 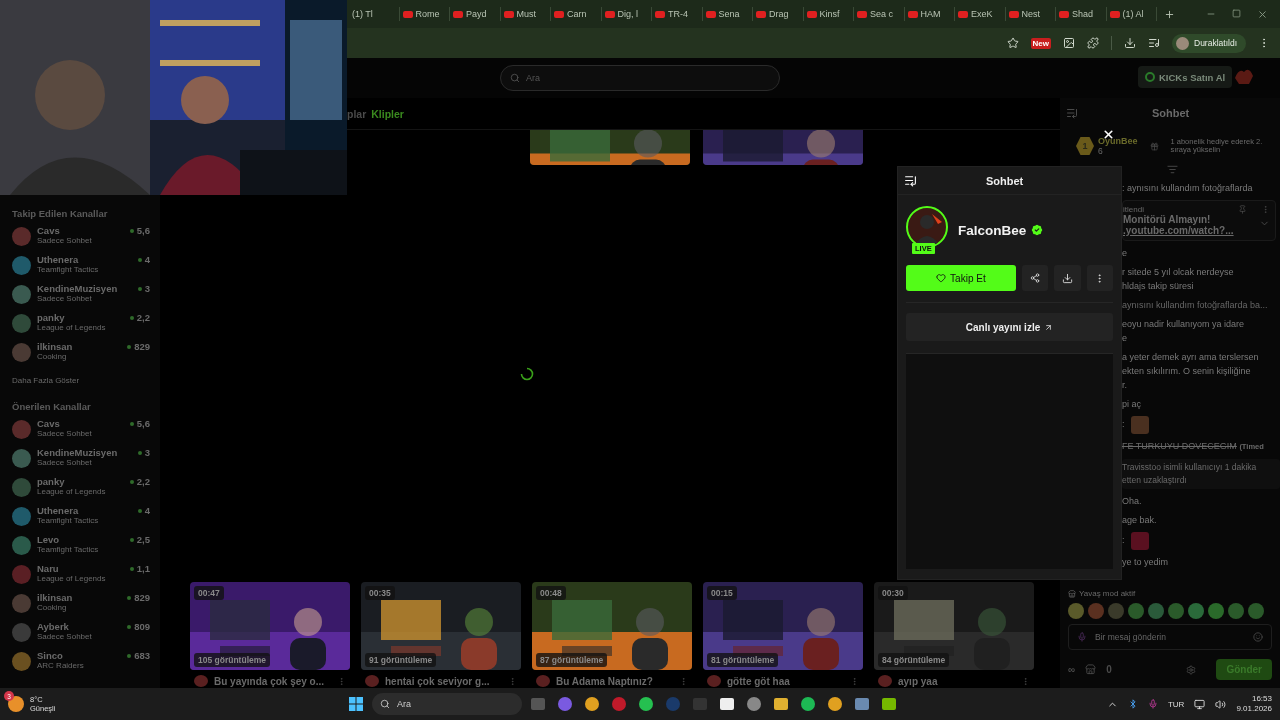 What do you see at coordinates (1169, 14) in the screenshot?
I see `new-tab-icon` at bounding box center [1169, 14].